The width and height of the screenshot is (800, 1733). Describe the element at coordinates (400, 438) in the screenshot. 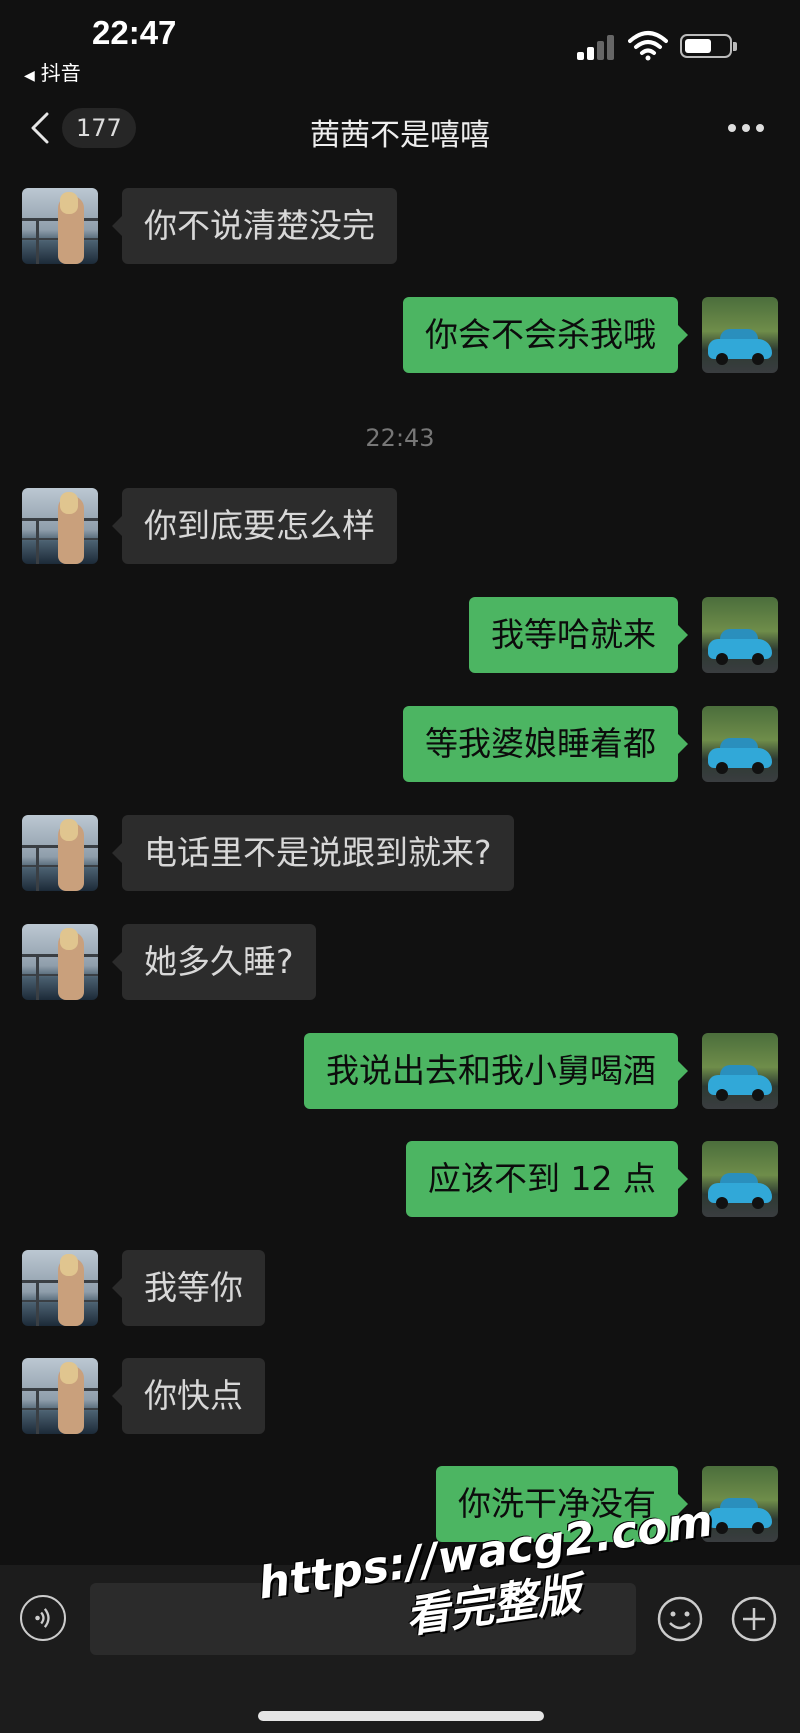

I see `message-timestamp: 22:43` at that location.